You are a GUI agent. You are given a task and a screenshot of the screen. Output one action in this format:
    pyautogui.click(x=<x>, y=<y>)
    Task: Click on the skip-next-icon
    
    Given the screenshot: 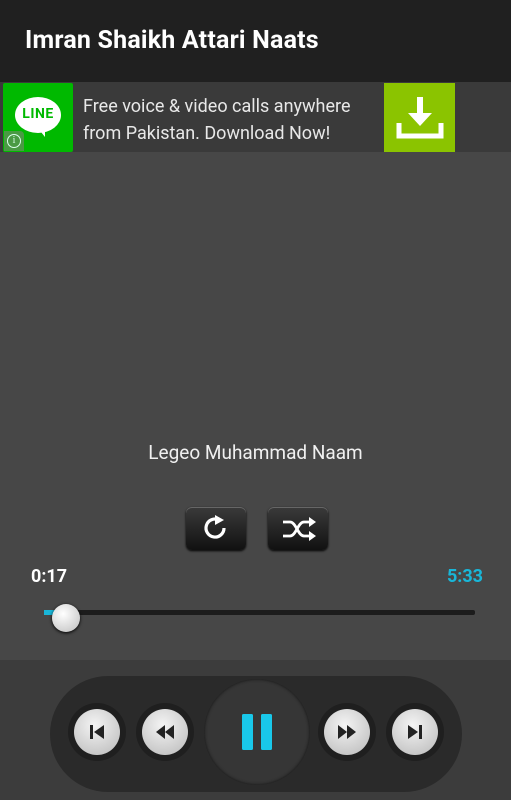 What is the action you would take?
    pyautogui.click(x=415, y=732)
    